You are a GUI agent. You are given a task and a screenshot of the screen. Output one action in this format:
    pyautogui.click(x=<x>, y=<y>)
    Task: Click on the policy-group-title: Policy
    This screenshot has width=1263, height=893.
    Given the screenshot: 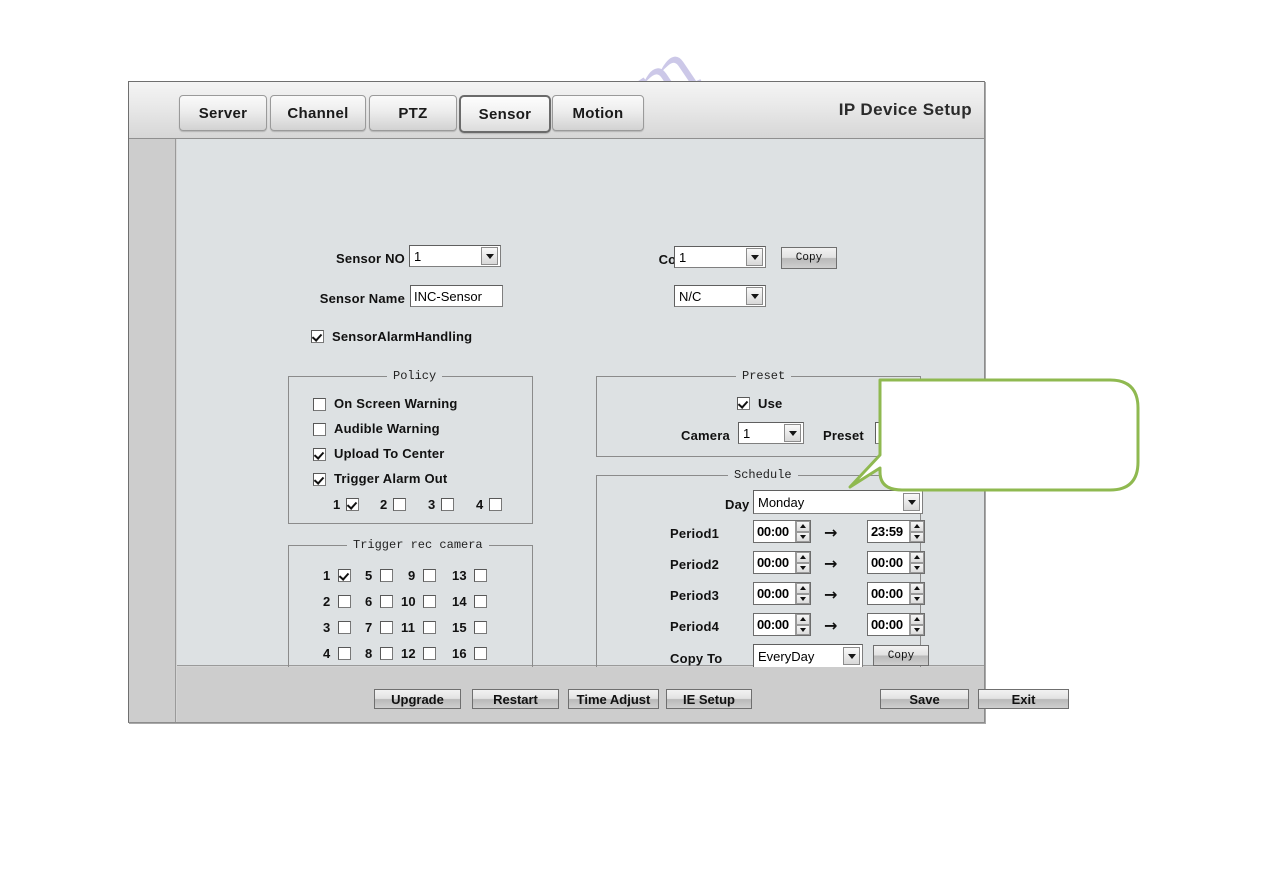 What is the action you would take?
    pyautogui.click(x=415, y=376)
    